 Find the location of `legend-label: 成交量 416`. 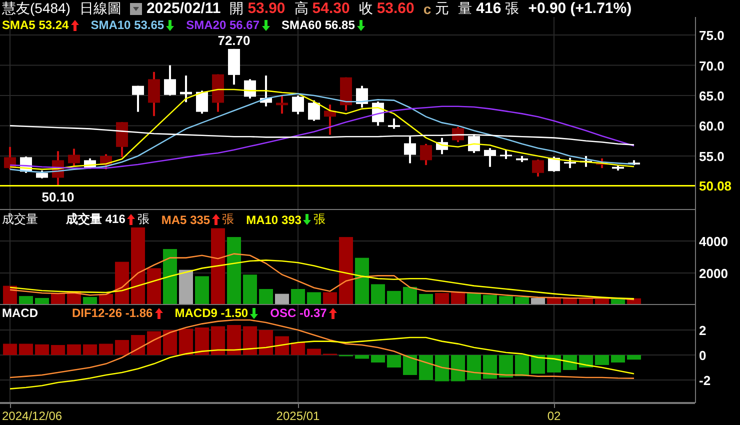

legend-label: 成交量 416 is located at coordinates (96, 219).